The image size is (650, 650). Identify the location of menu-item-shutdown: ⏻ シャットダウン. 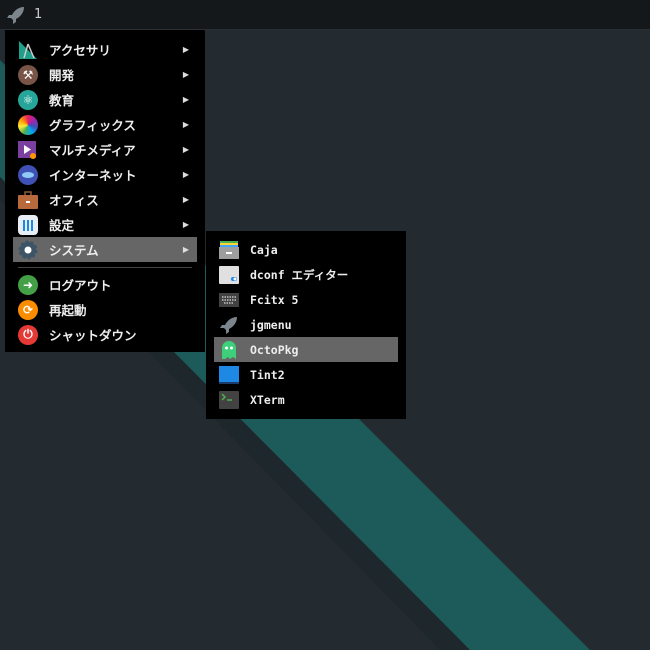
(105, 334).